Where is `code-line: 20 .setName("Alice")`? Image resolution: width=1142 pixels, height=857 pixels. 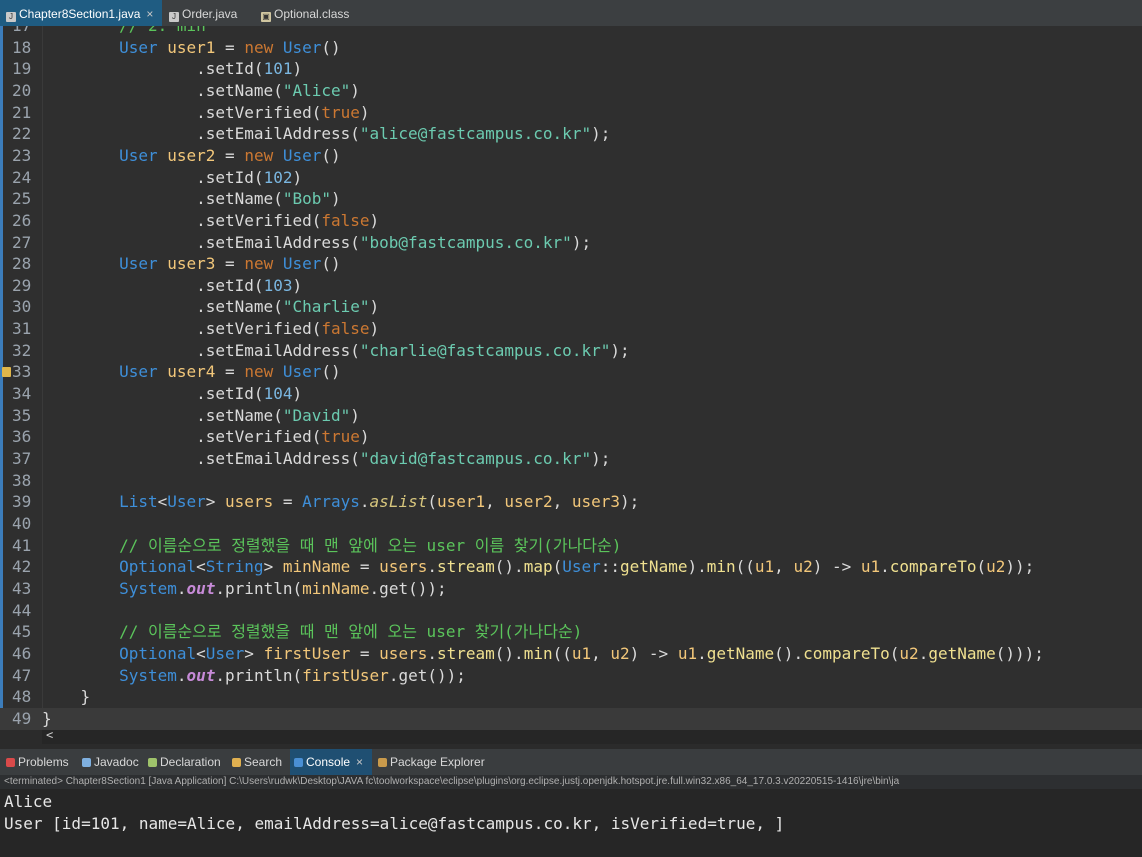 code-line: 20 .setName("Alice") is located at coordinates (571, 91).